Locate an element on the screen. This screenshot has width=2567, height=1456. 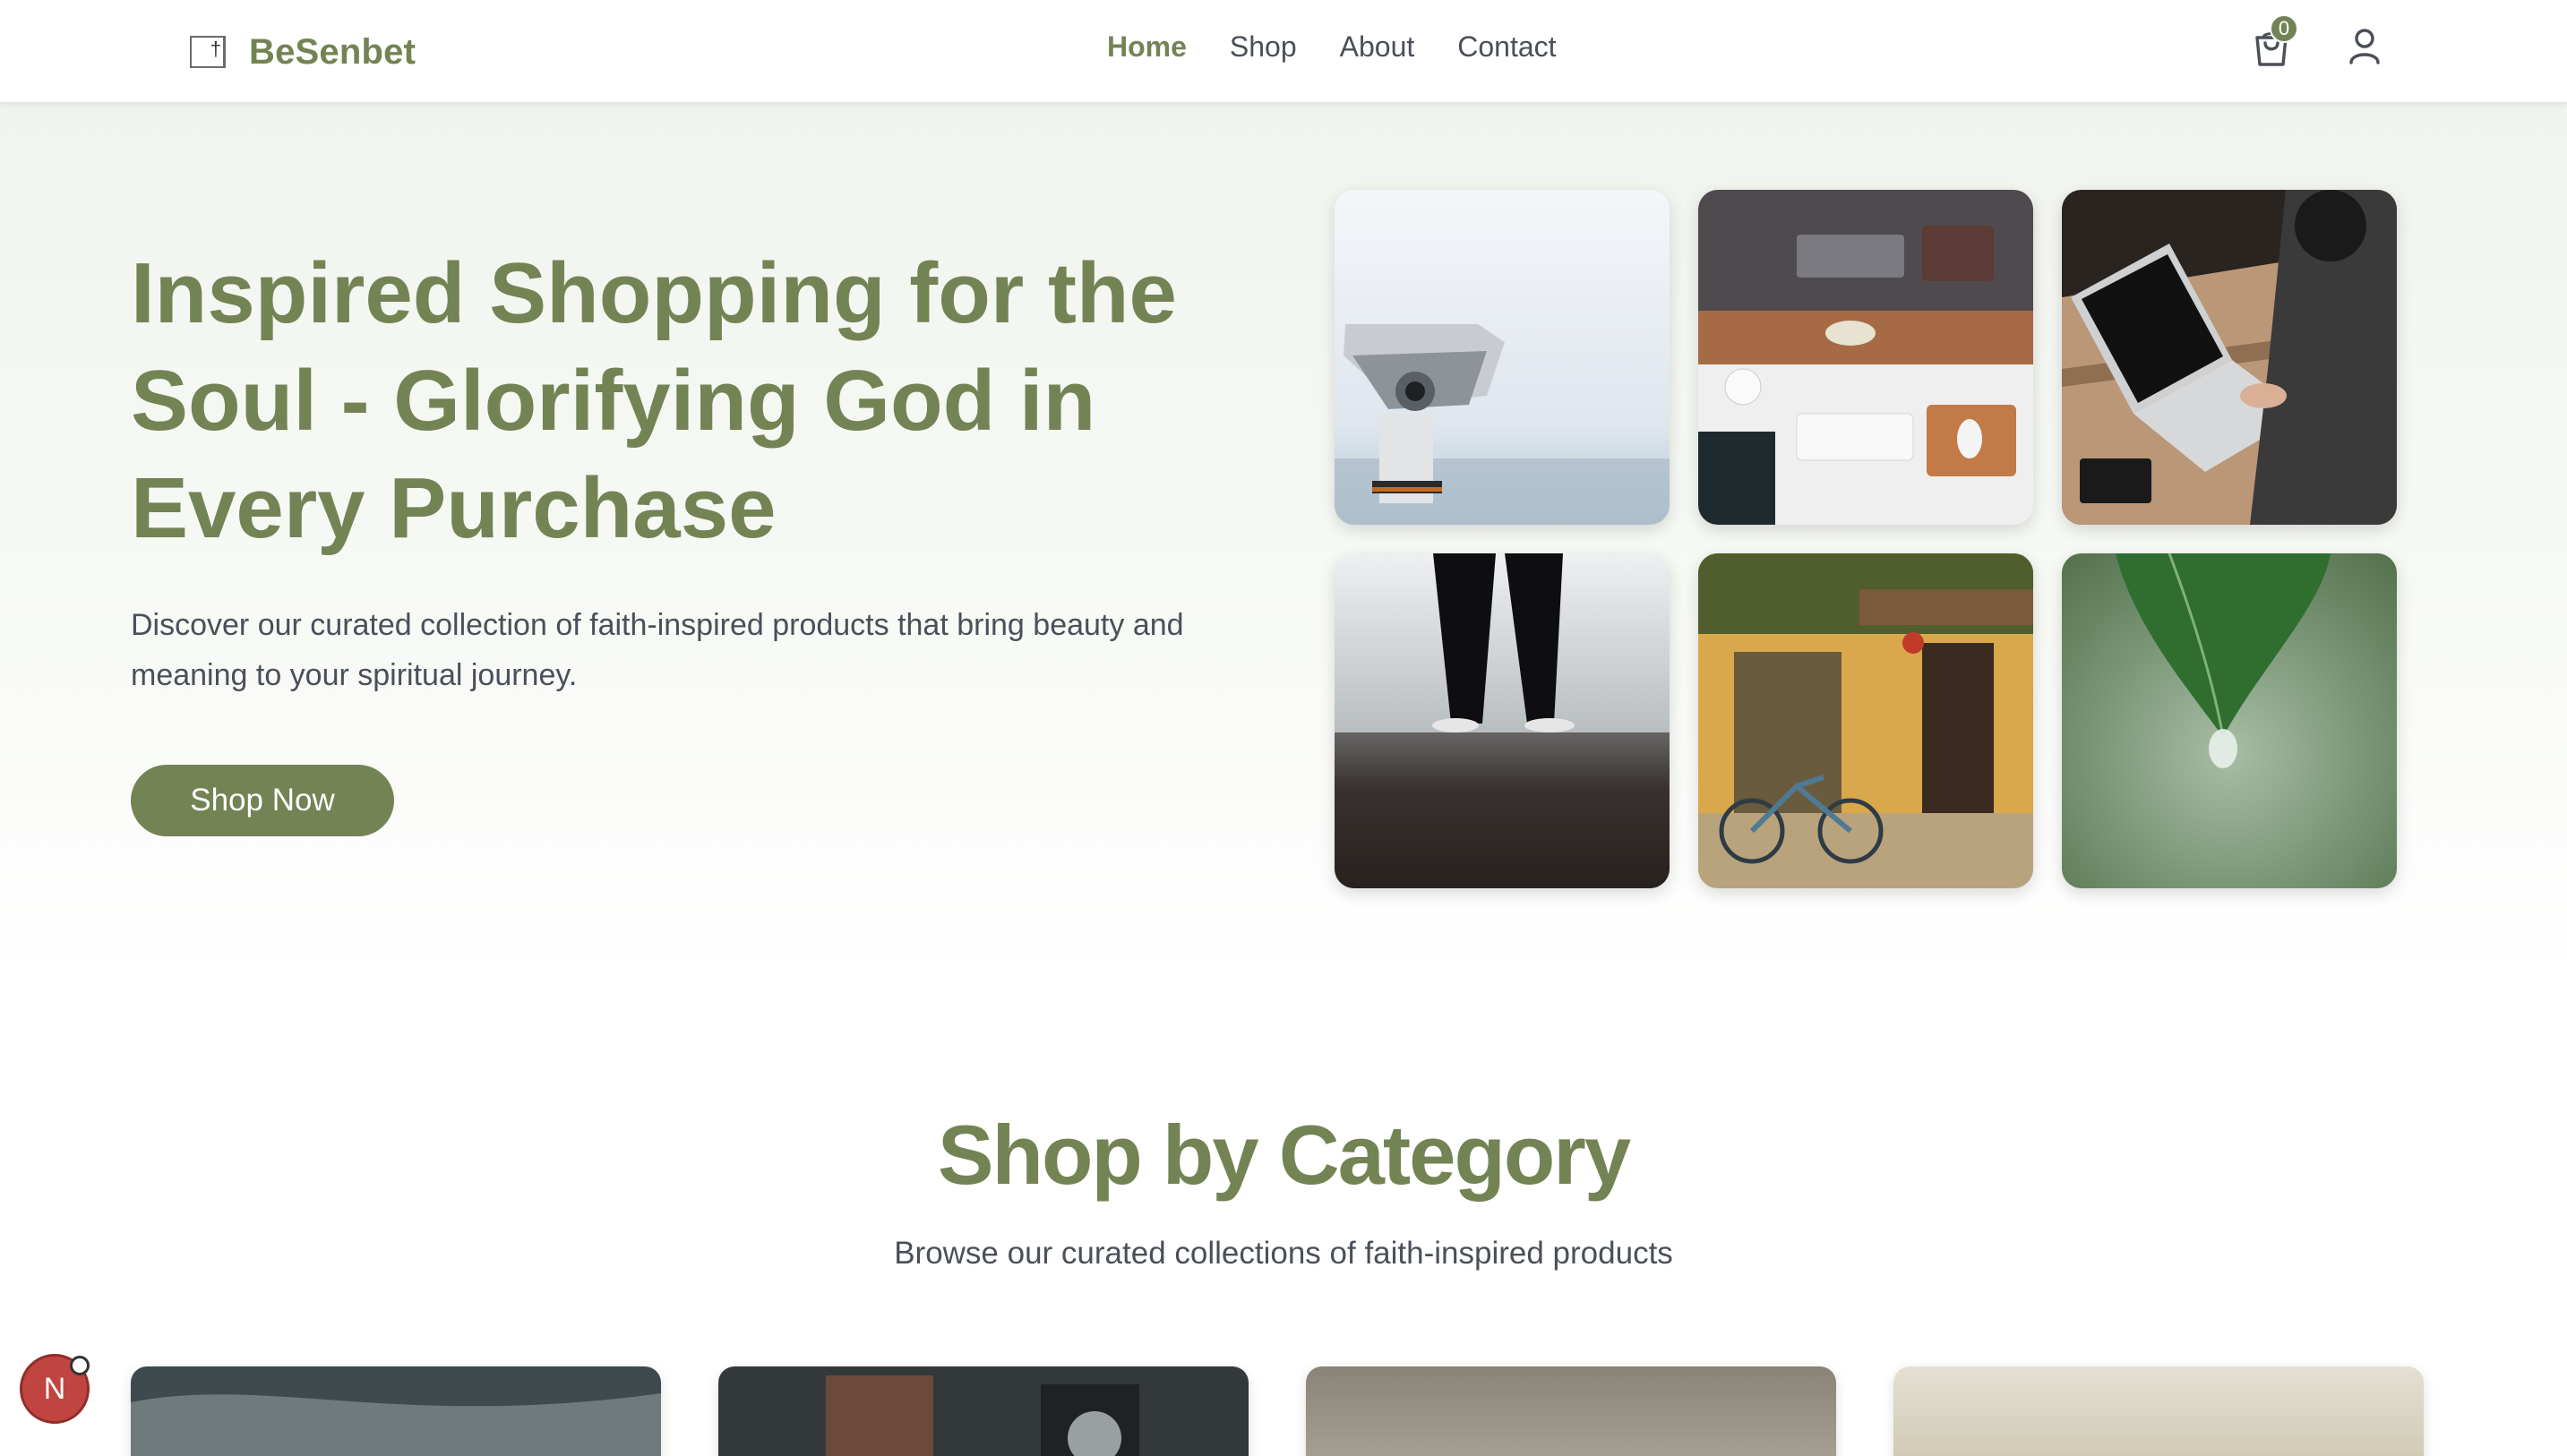
user-icon is located at coordinates (2364, 46).